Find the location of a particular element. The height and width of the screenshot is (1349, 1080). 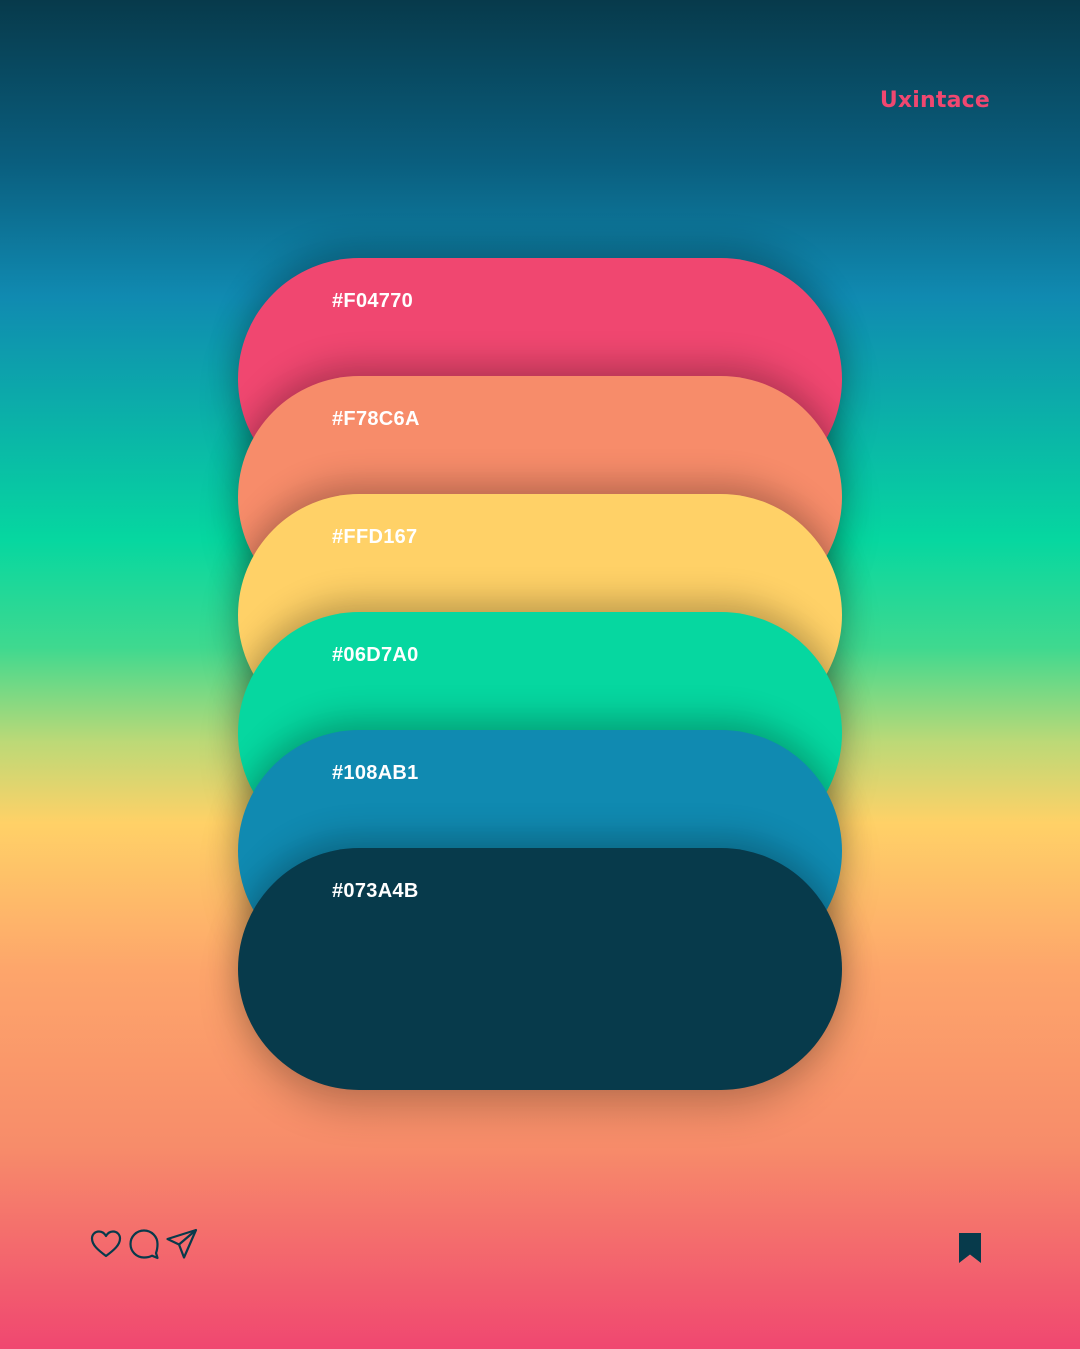

swatch-1-hex: #F04770 is located at coordinates (373, 301).